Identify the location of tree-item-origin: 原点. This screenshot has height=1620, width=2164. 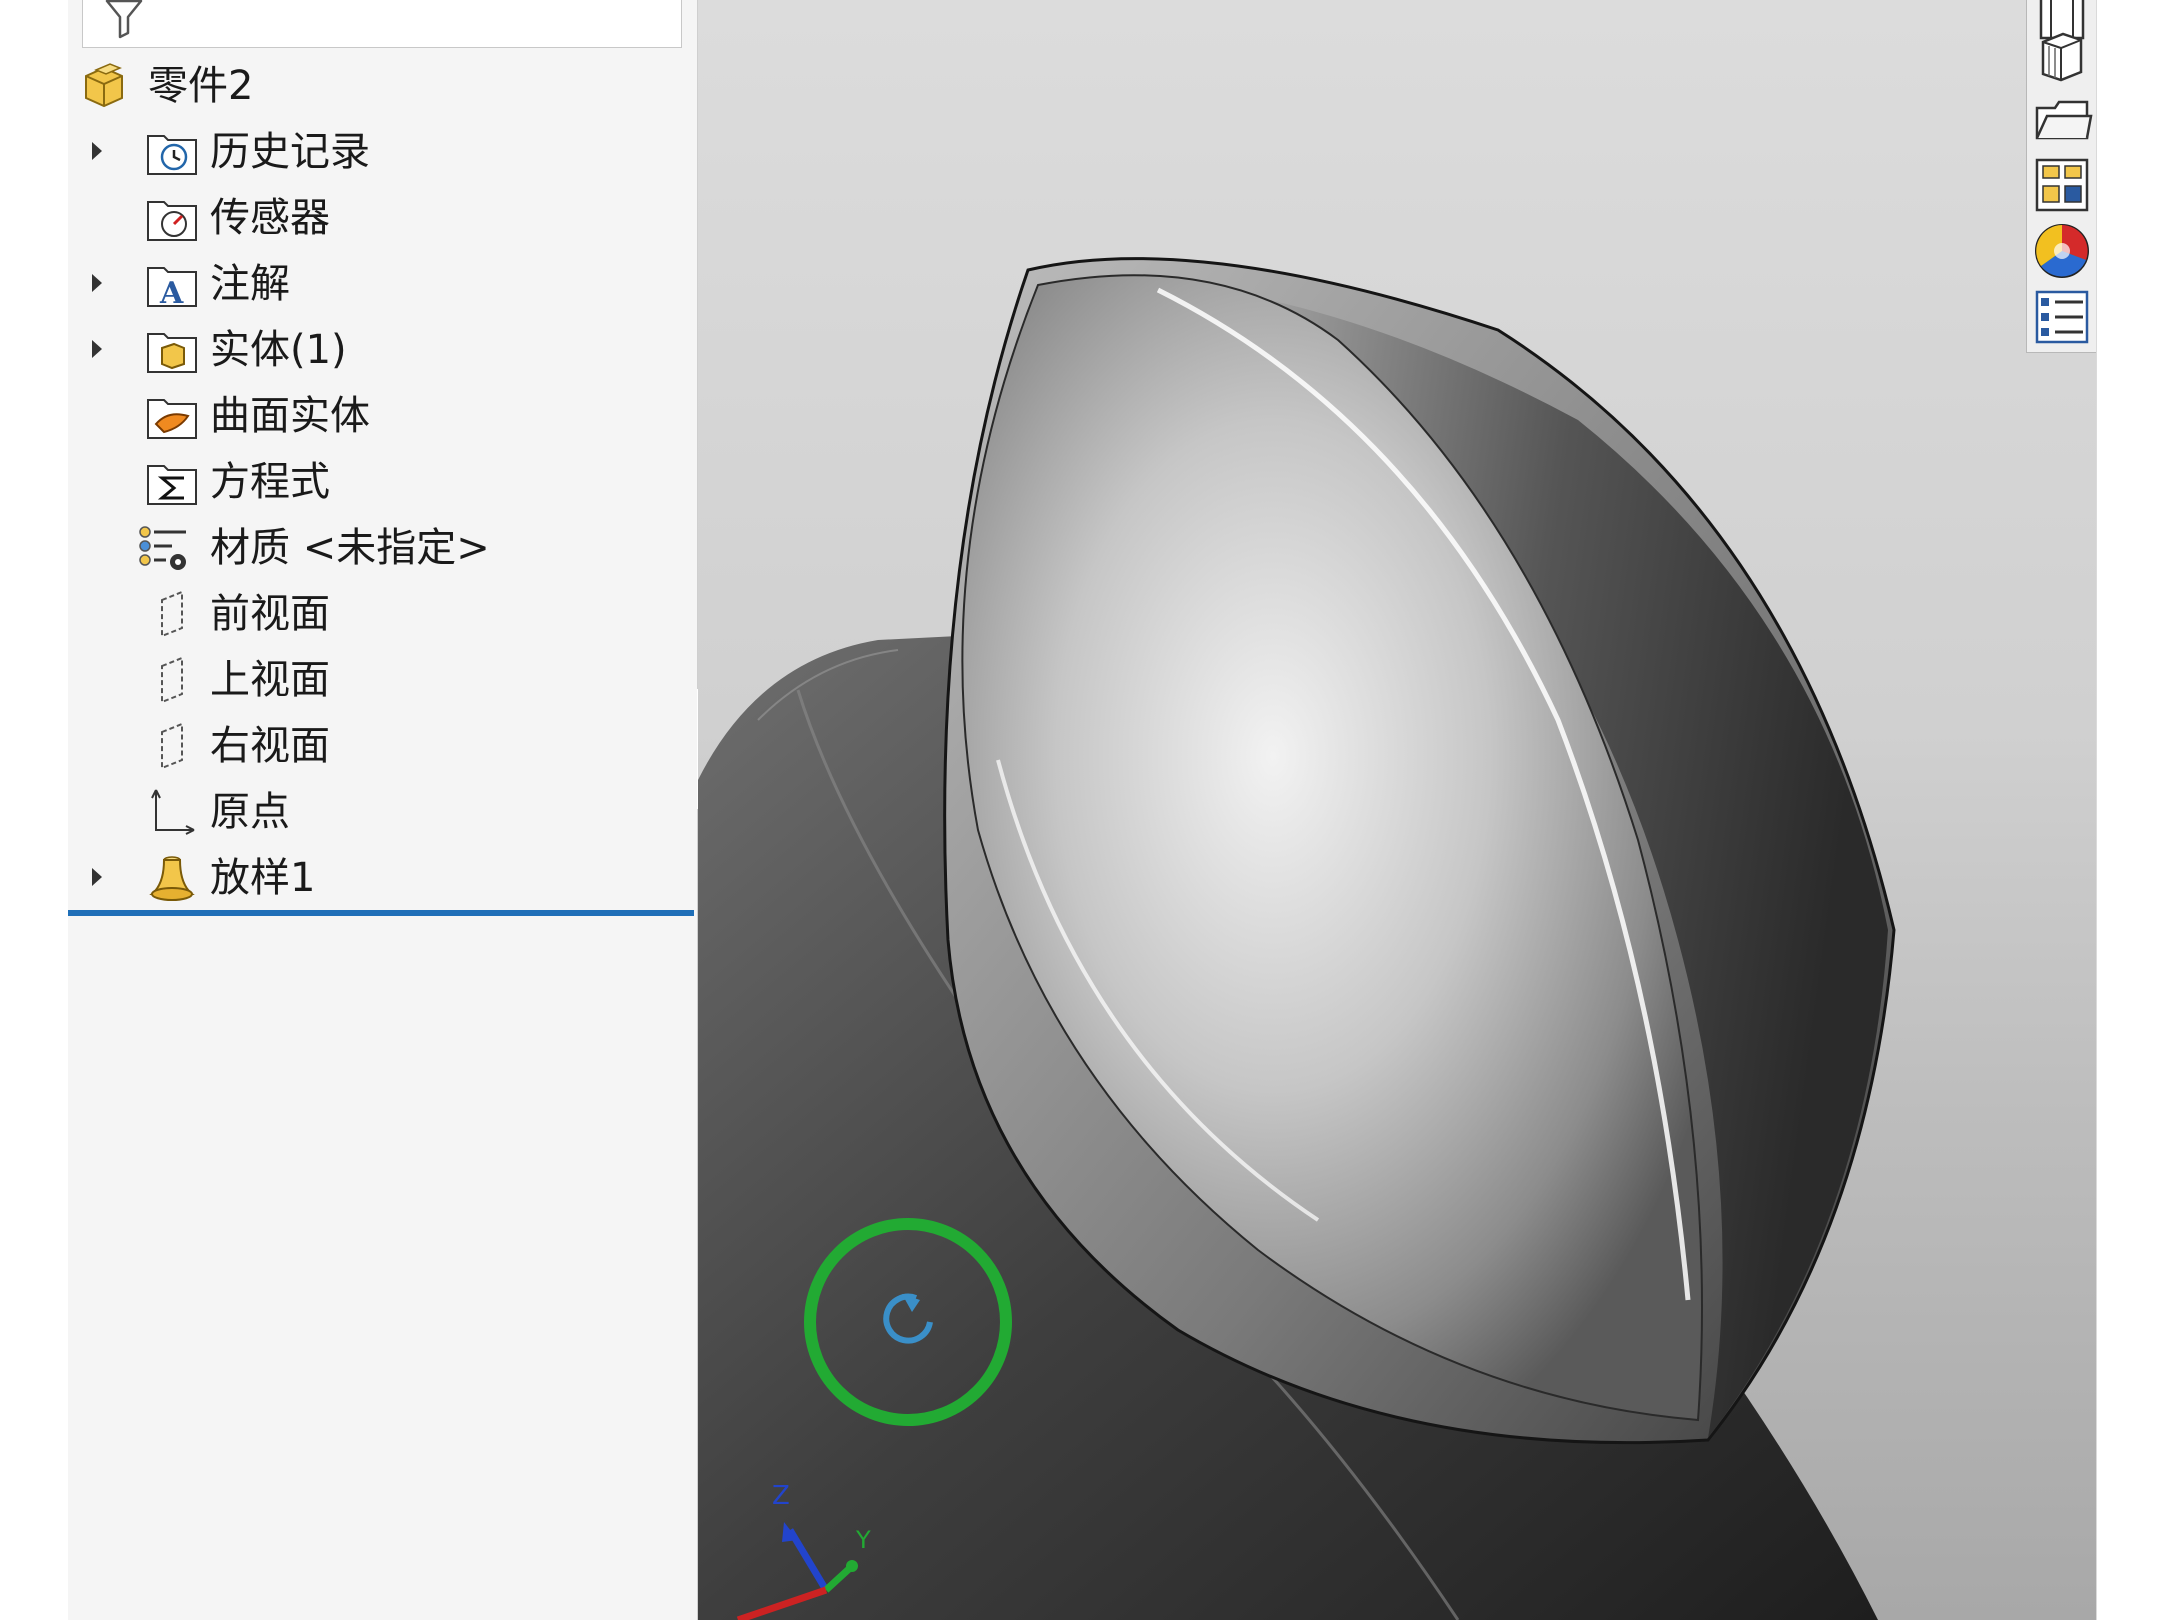
(383, 812).